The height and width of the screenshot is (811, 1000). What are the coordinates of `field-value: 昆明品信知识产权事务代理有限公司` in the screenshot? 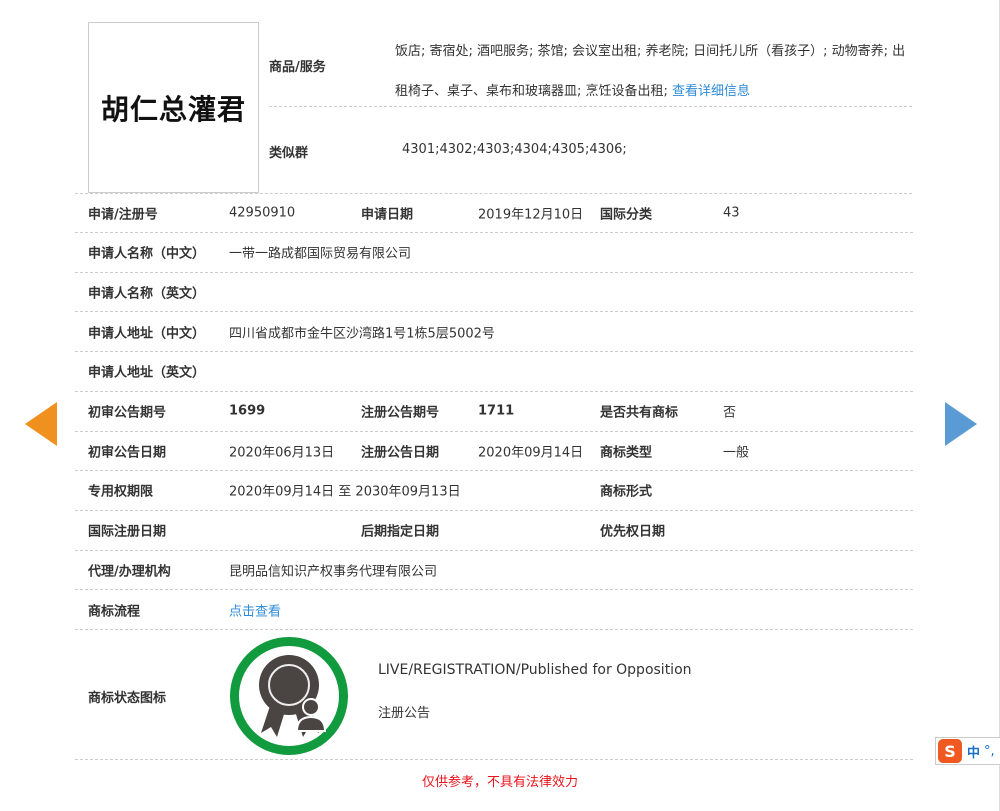 It's located at (333, 572).